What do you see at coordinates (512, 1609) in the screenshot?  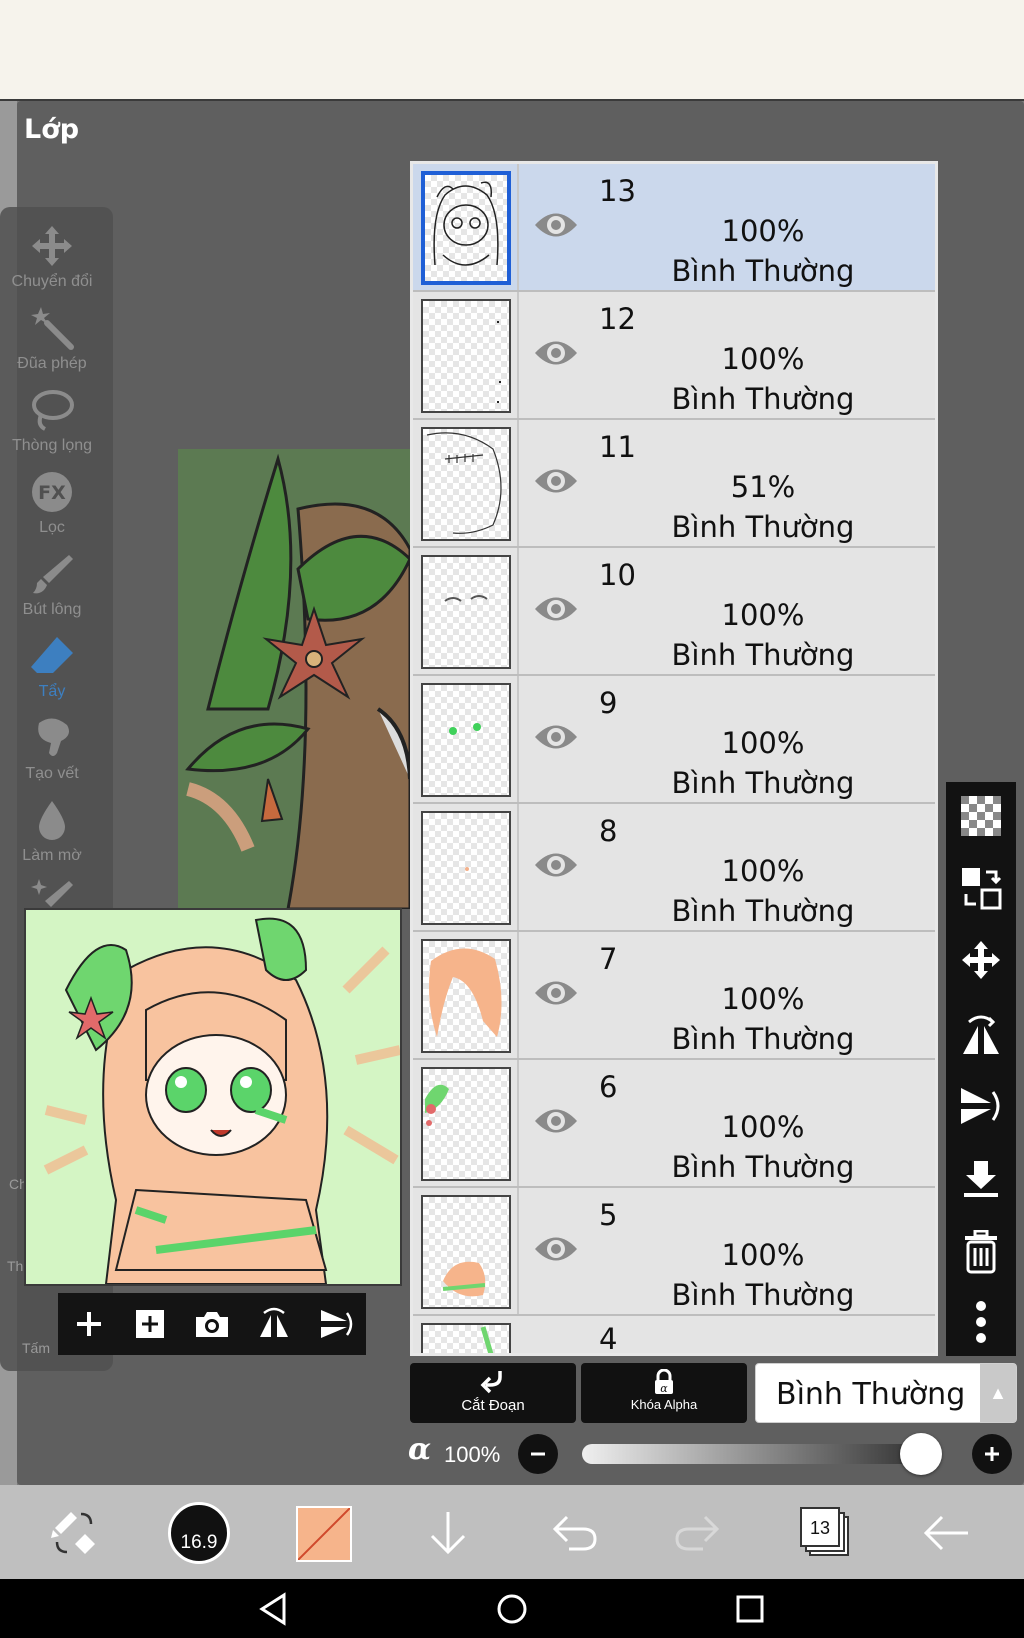 I see `nav-home-icon` at bounding box center [512, 1609].